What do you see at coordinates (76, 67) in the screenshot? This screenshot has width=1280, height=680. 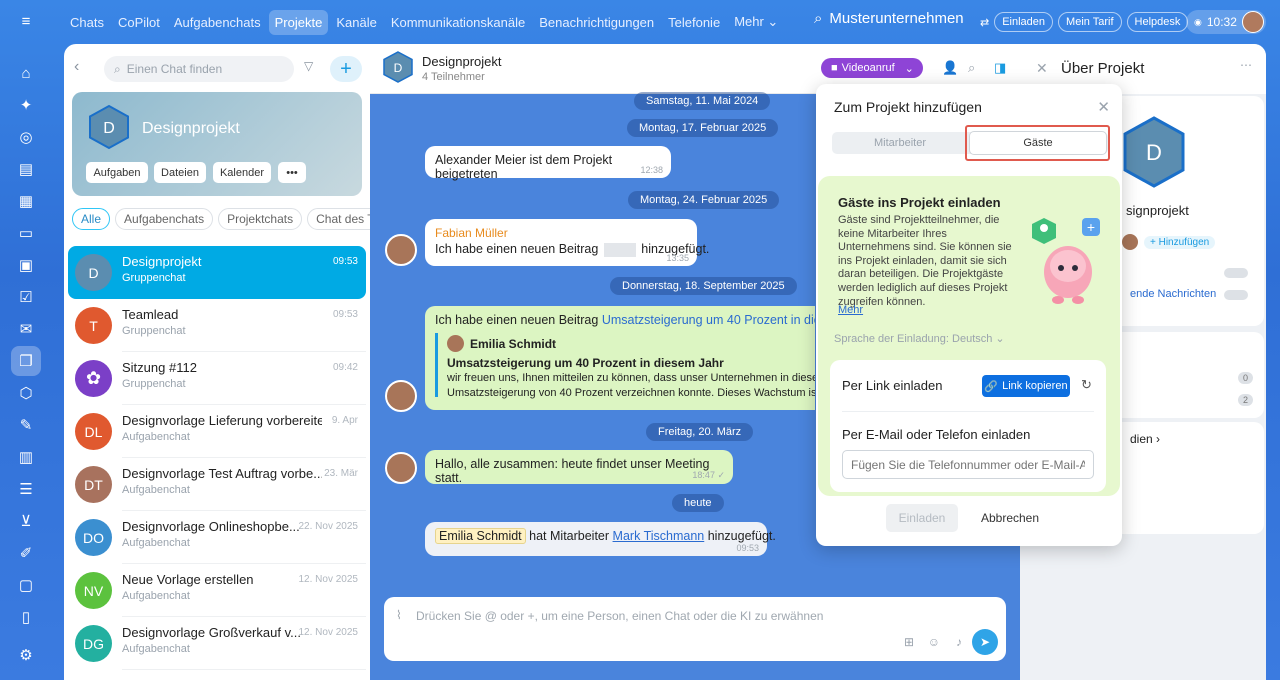 I see `back-arrow-icon: ‹` at bounding box center [76, 67].